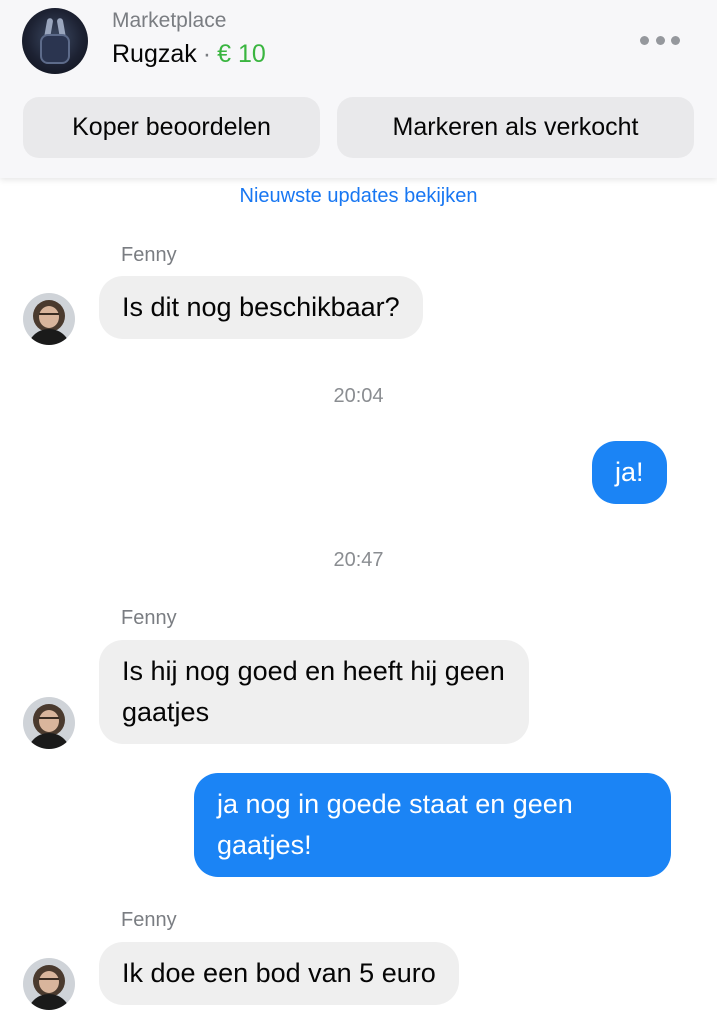 The image size is (717, 1024). What do you see at coordinates (358, 560) in the screenshot?
I see `timestamp: 20:47` at bounding box center [358, 560].